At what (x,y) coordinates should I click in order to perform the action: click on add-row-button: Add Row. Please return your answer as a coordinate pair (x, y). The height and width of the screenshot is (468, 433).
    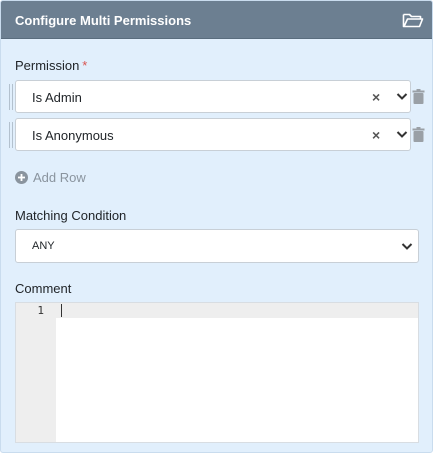
    Looking at the image, I should click on (60, 178).